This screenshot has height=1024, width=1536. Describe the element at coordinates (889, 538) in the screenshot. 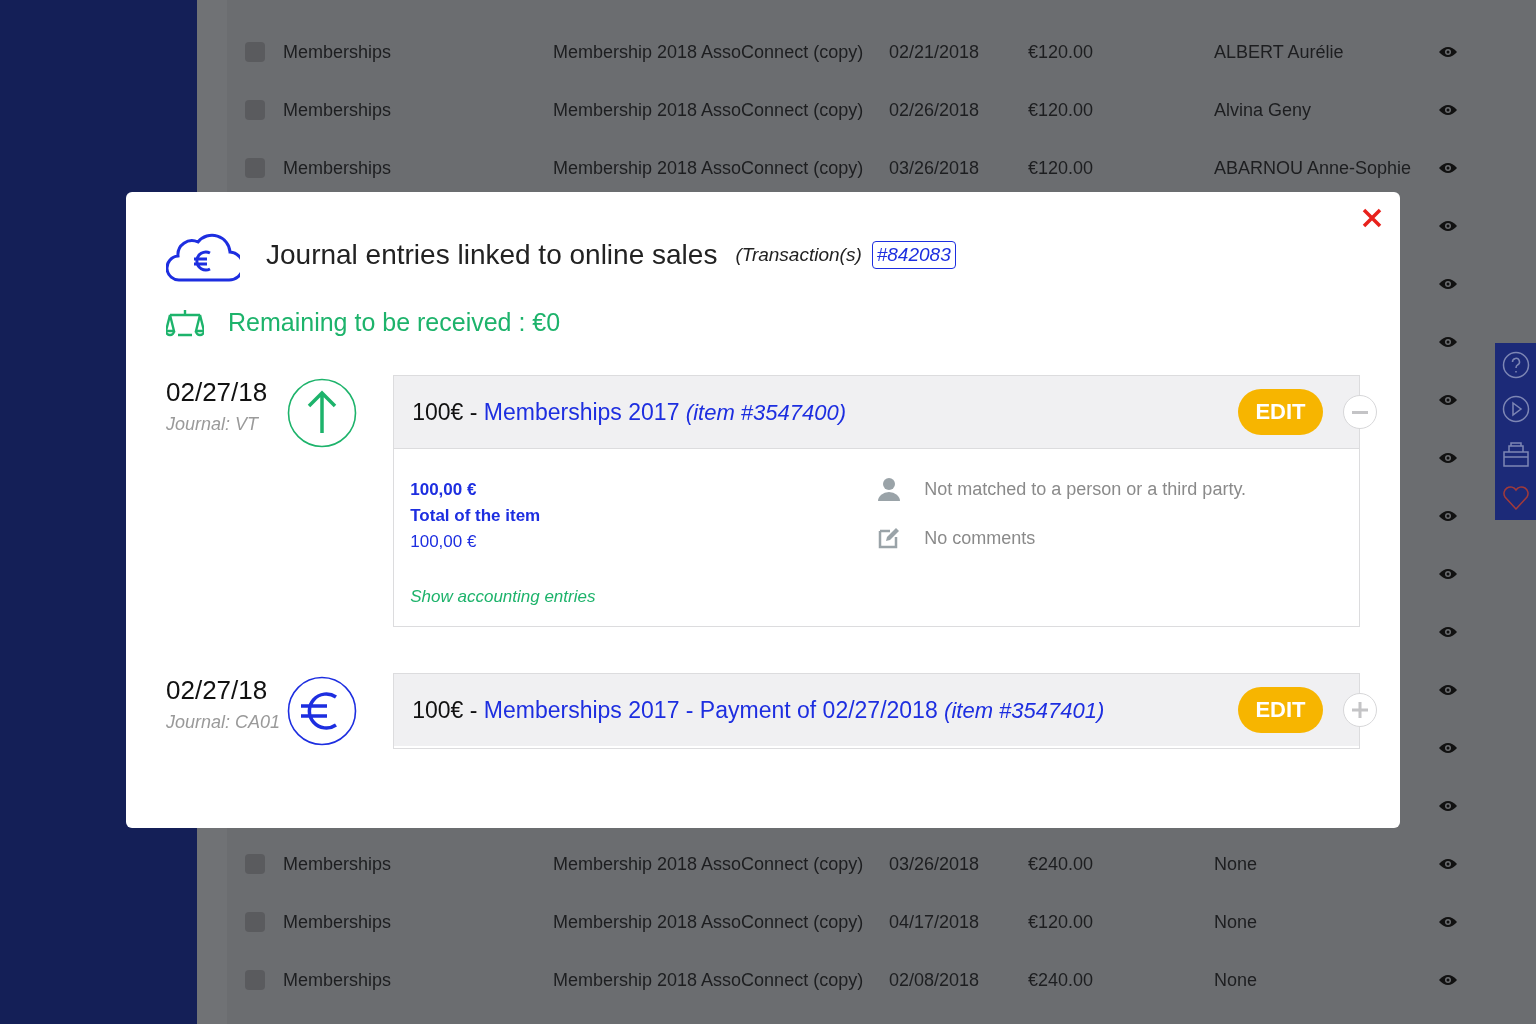

I see `edit-note-icon` at that location.